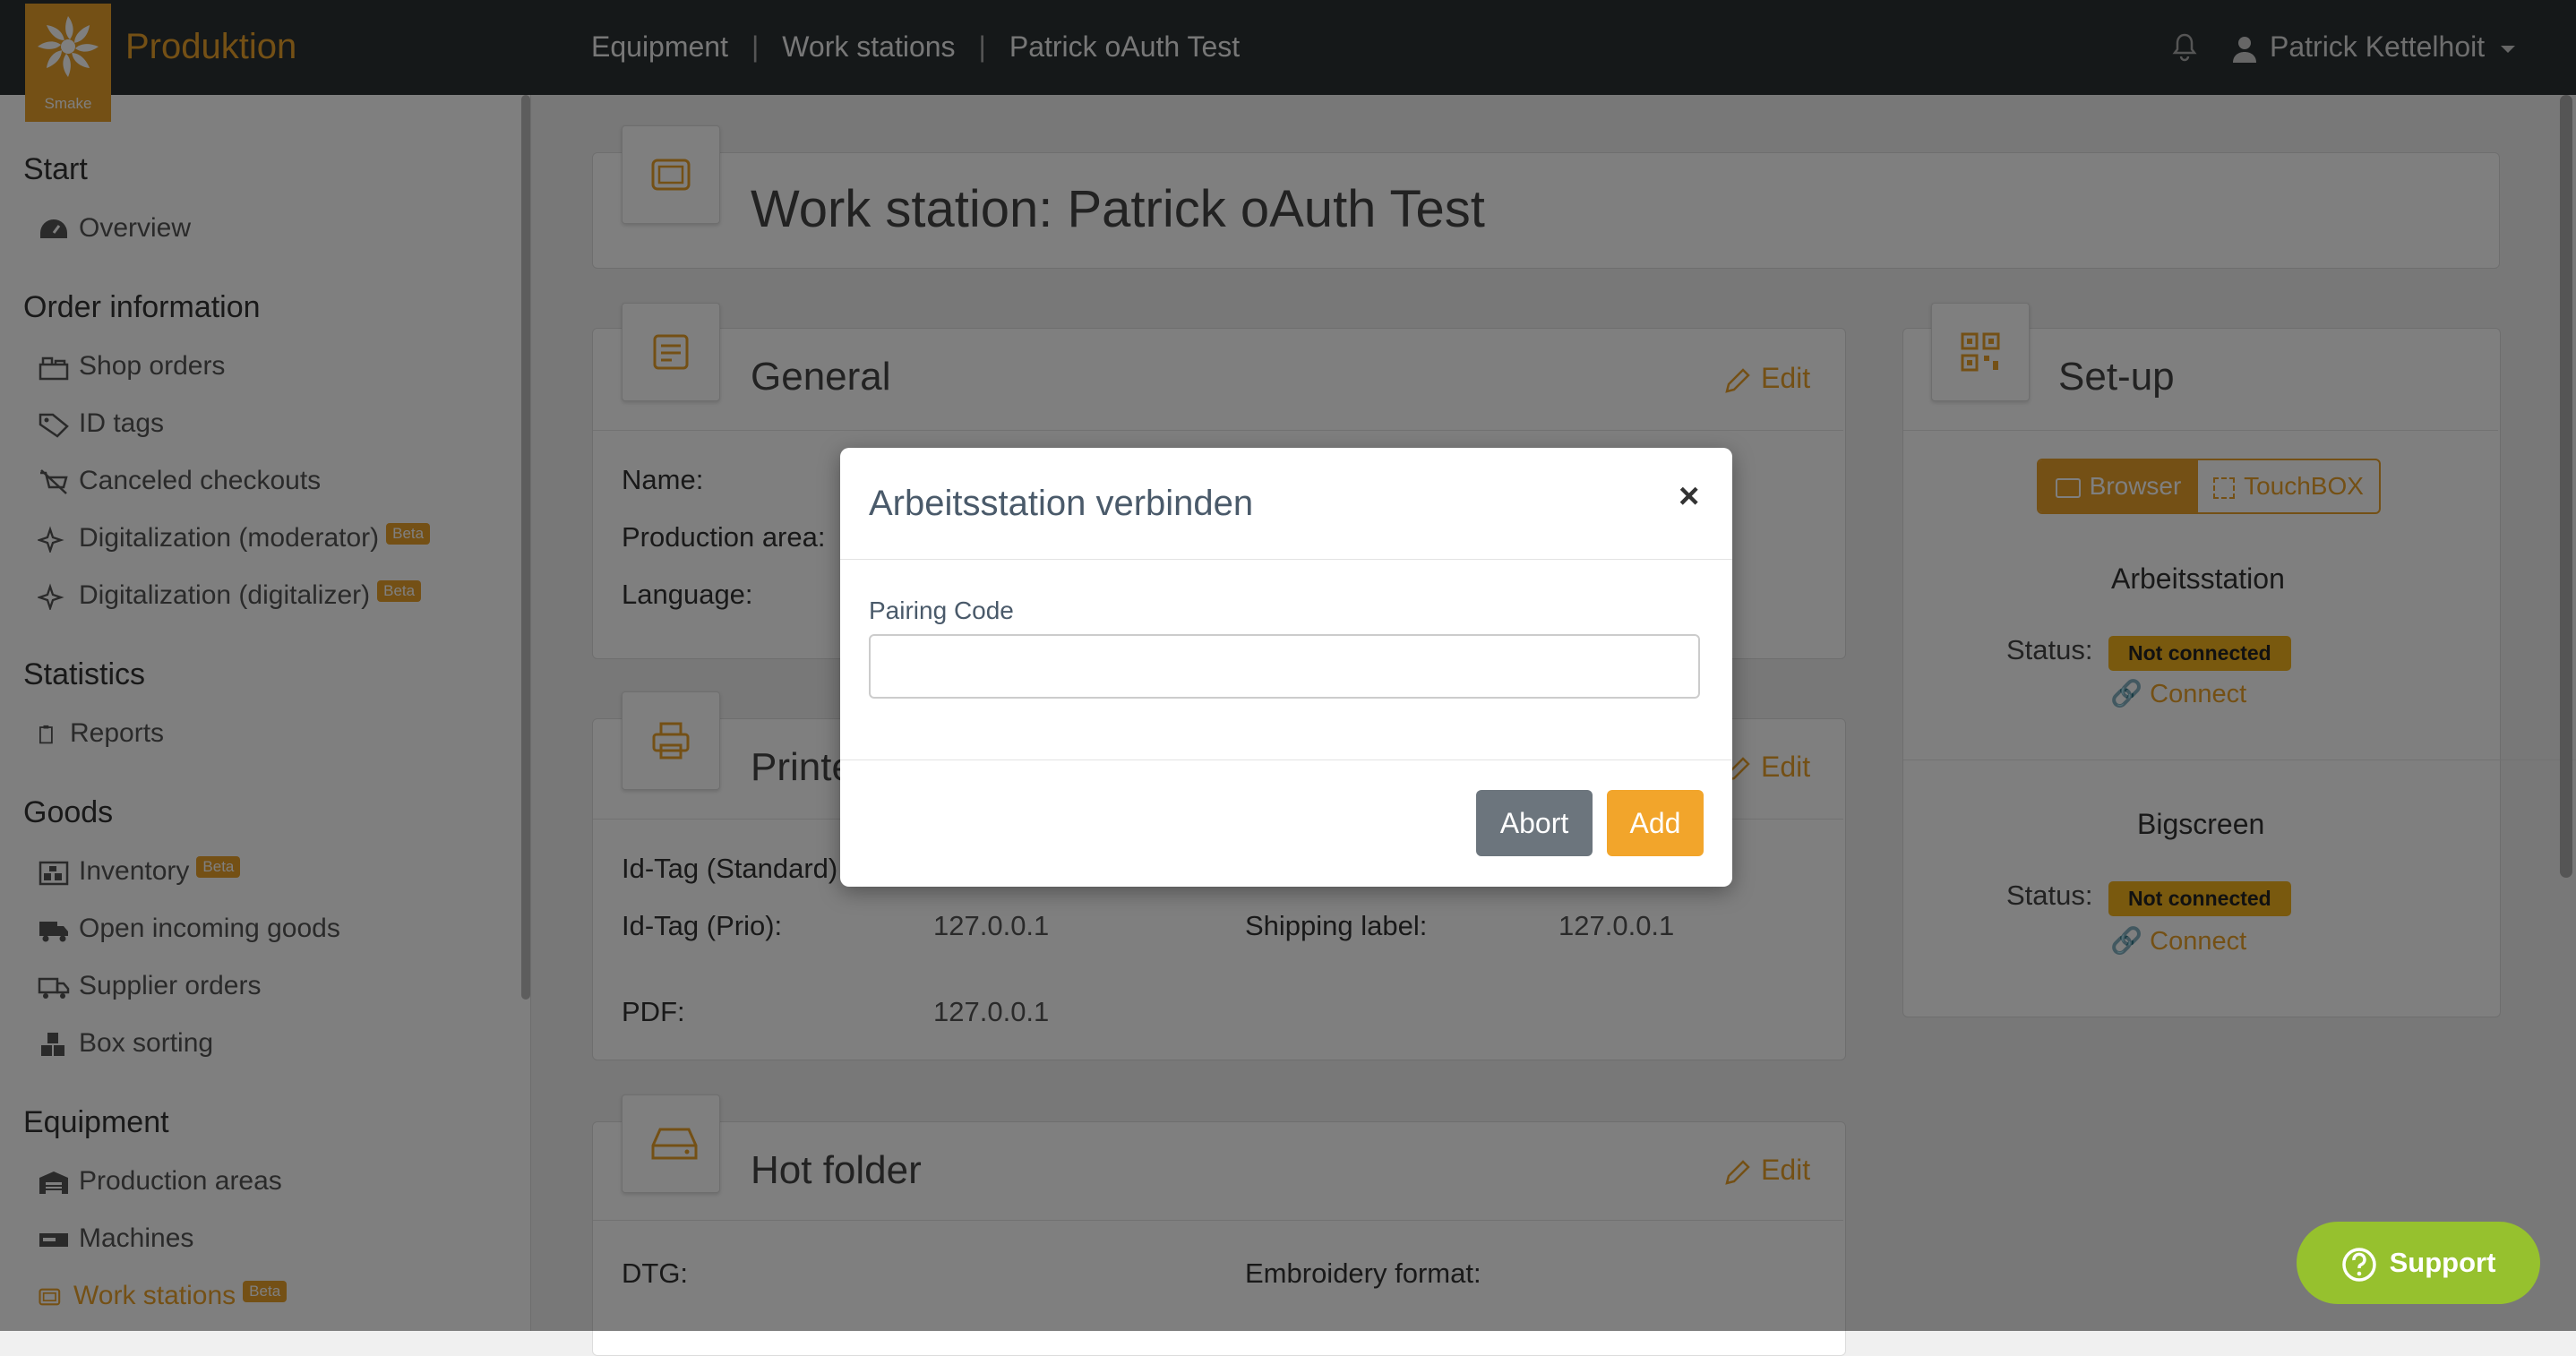  What do you see at coordinates (2442, 1262) in the screenshot?
I see `support-label: Support` at bounding box center [2442, 1262].